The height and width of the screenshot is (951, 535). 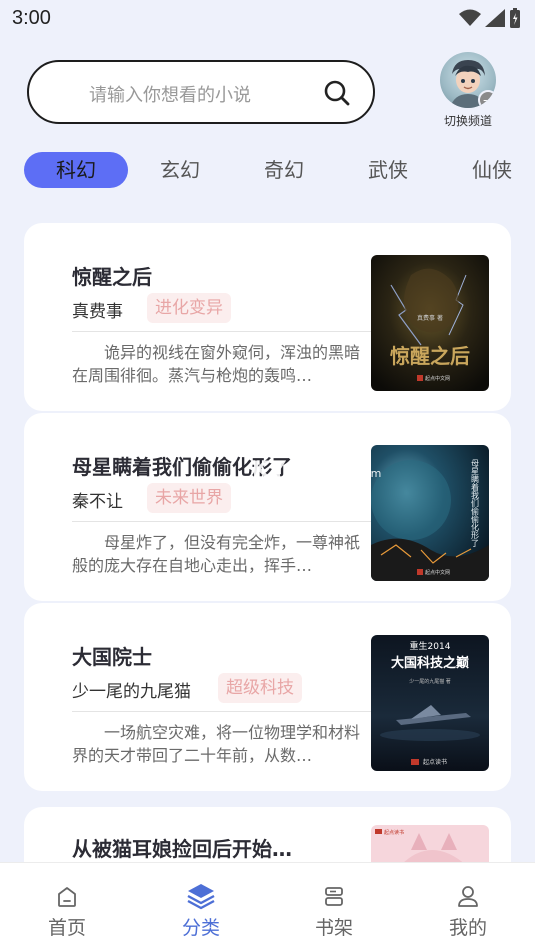 What do you see at coordinates (278, 470) in the screenshot?
I see `watermark-main: KY5` at bounding box center [278, 470].